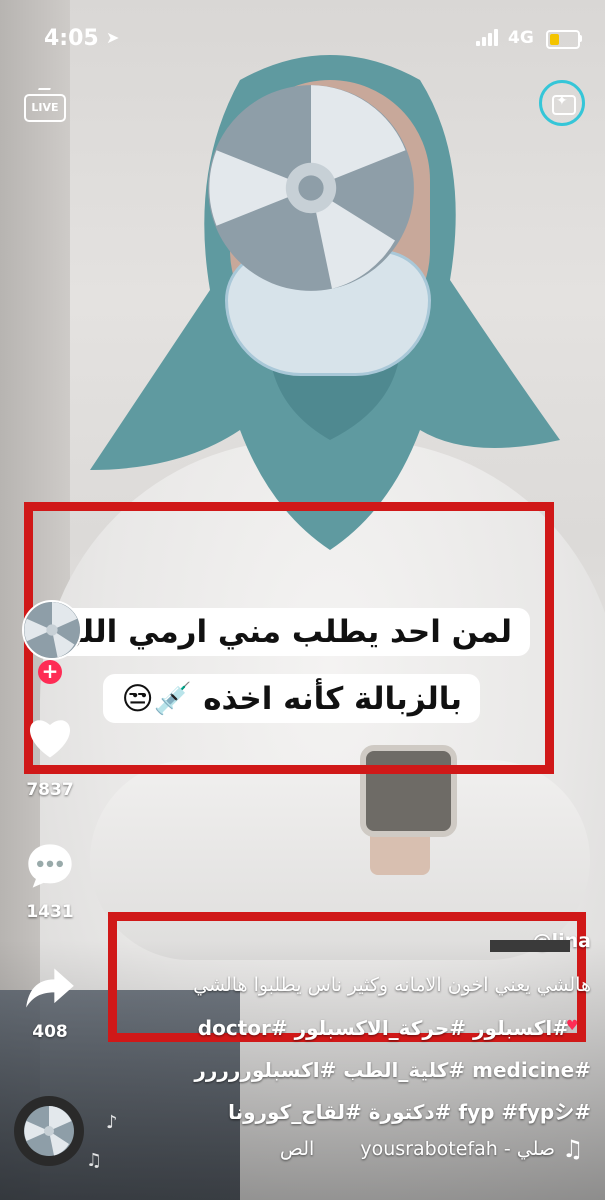 Image resolution: width=605 pixels, height=1200 pixels. Describe the element at coordinates (297, 1149) in the screenshot. I see `music-suffix: الص` at that location.